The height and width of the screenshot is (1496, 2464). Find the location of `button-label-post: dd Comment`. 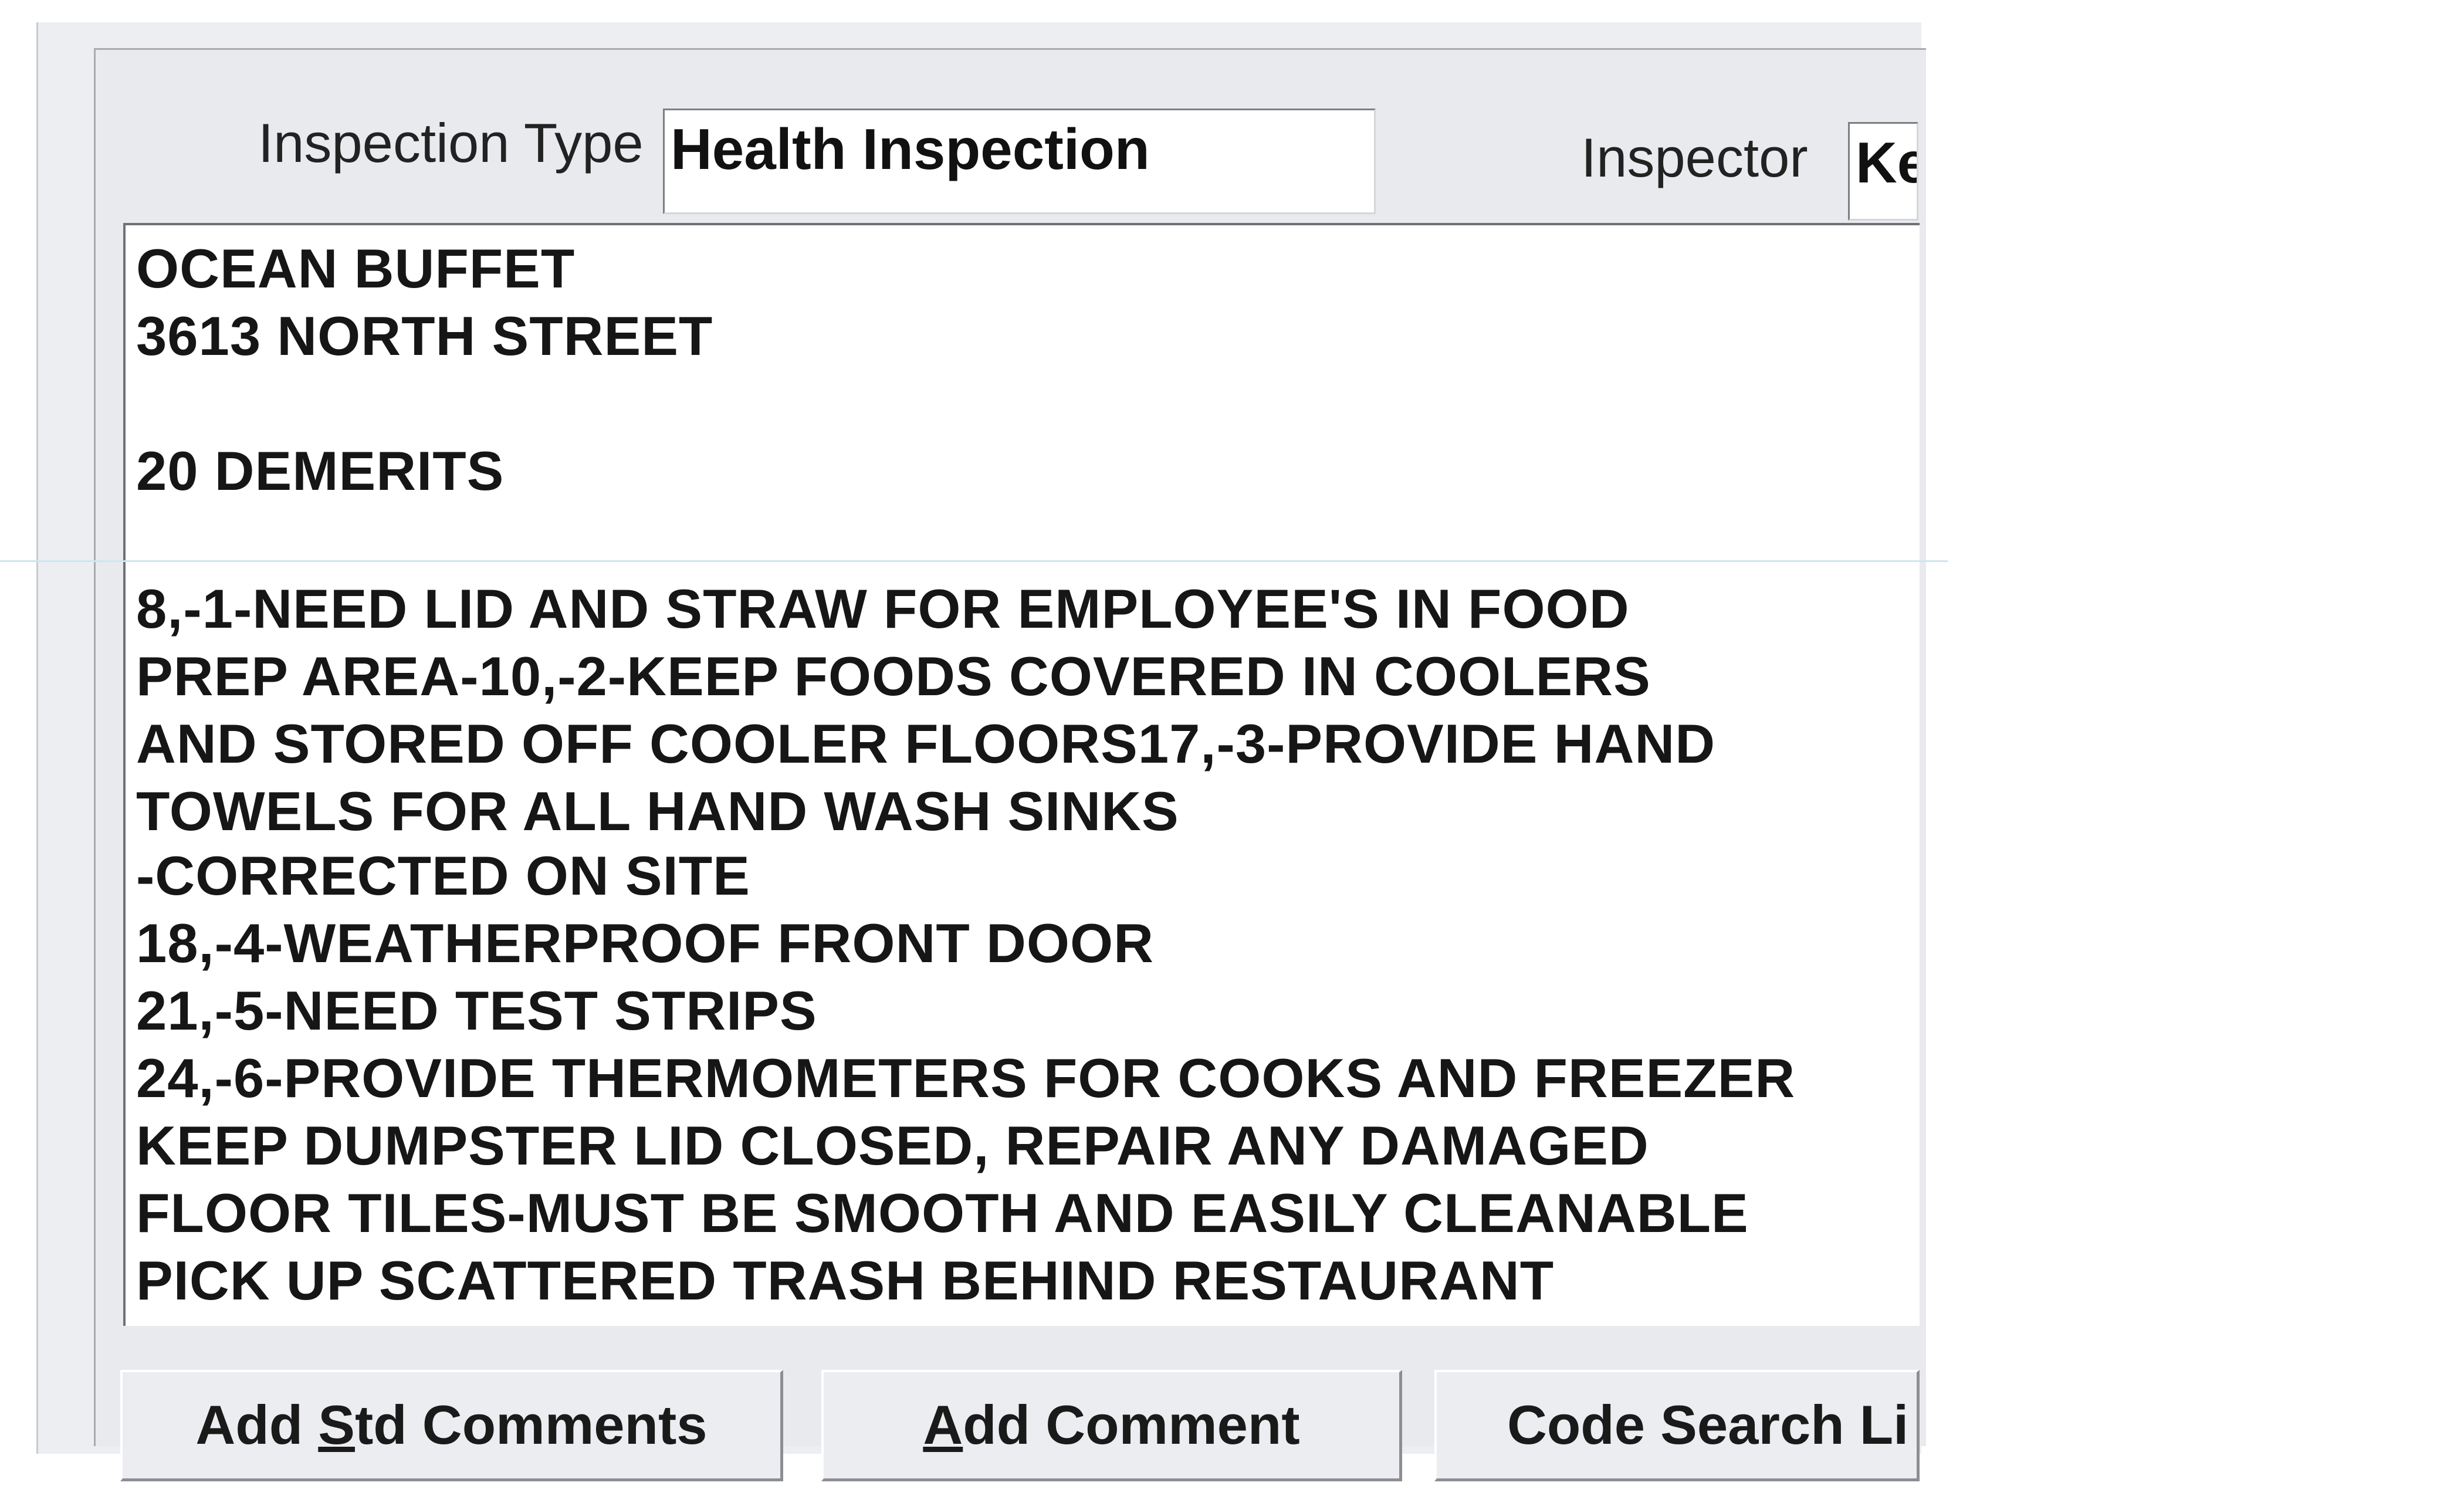

button-label-post: dd Comment is located at coordinates (1131, 1425).